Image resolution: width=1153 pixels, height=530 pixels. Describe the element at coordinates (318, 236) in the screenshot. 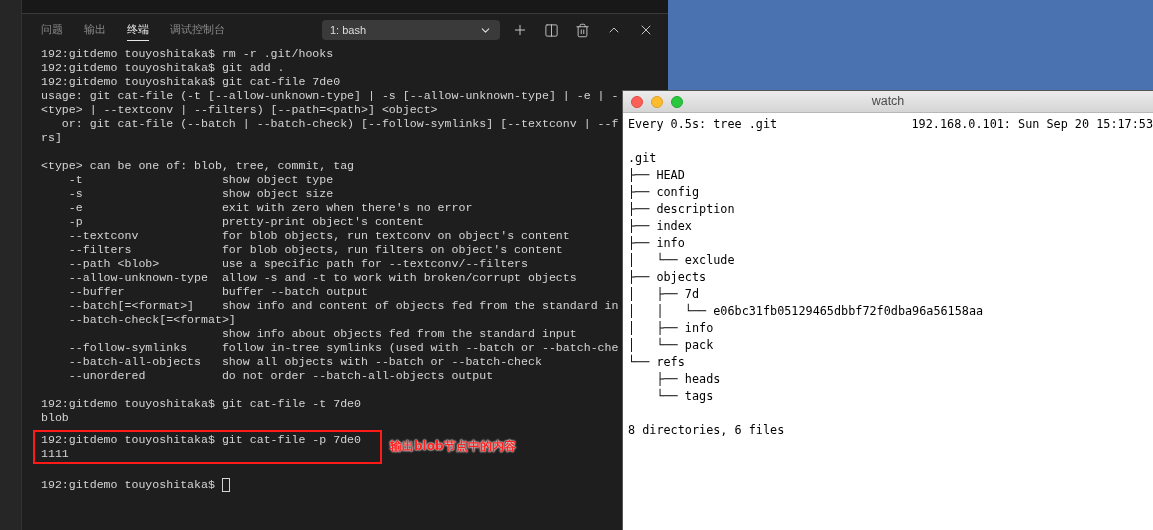

I see `terminal-line: --textconv for blob objects, run textconv on object's content` at that location.